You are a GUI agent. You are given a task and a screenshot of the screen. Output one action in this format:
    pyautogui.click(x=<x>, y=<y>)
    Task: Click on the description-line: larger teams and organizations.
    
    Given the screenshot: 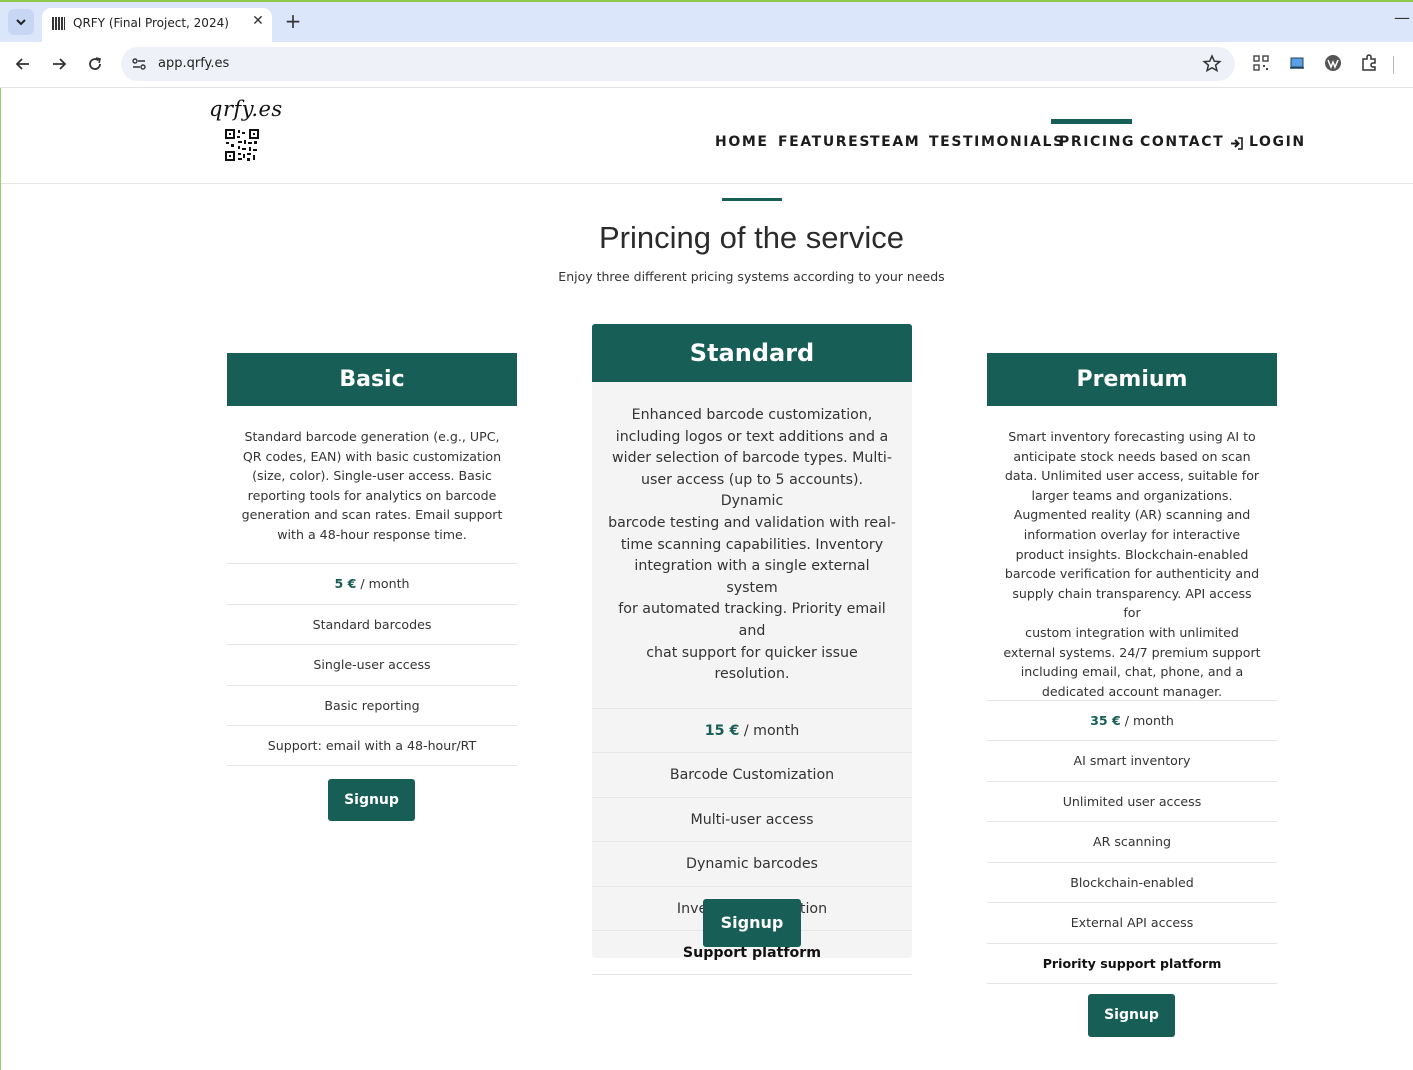 What is the action you would take?
    pyautogui.click(x=1132, y=495)
    